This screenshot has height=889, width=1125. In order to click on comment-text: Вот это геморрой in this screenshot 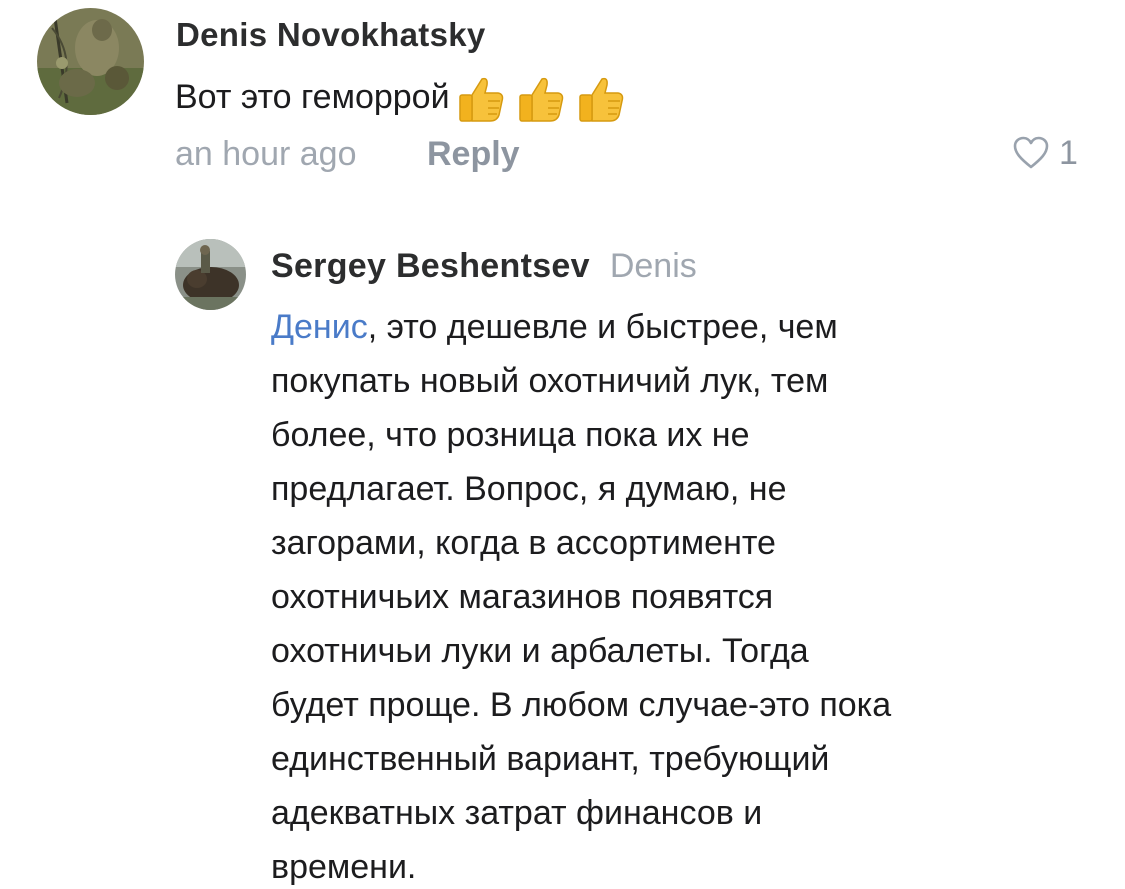, I will do `click(401, 99)`.